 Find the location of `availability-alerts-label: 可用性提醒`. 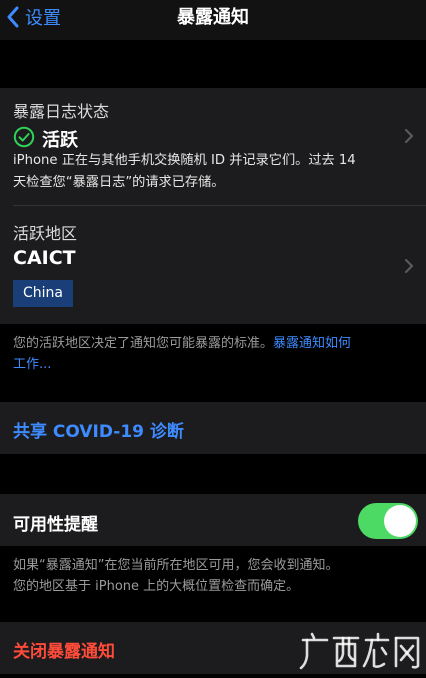

availability-alerts-label: 可用性提醒 is located at coordinates (55, 525).